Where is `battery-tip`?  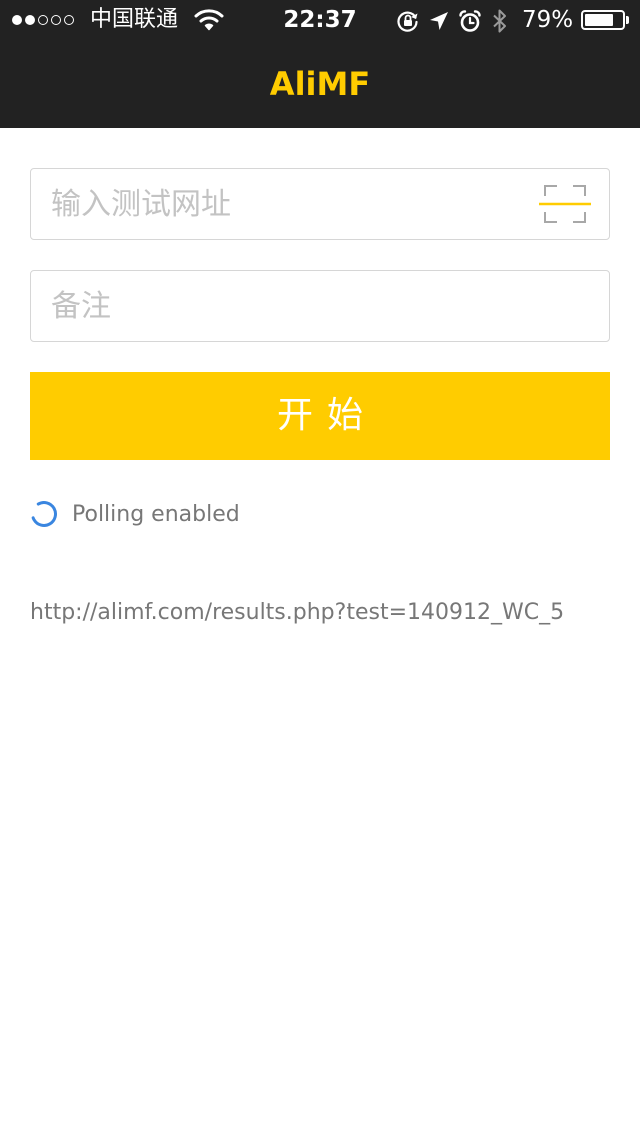
battery-tip is located at coordinates (627, 20).